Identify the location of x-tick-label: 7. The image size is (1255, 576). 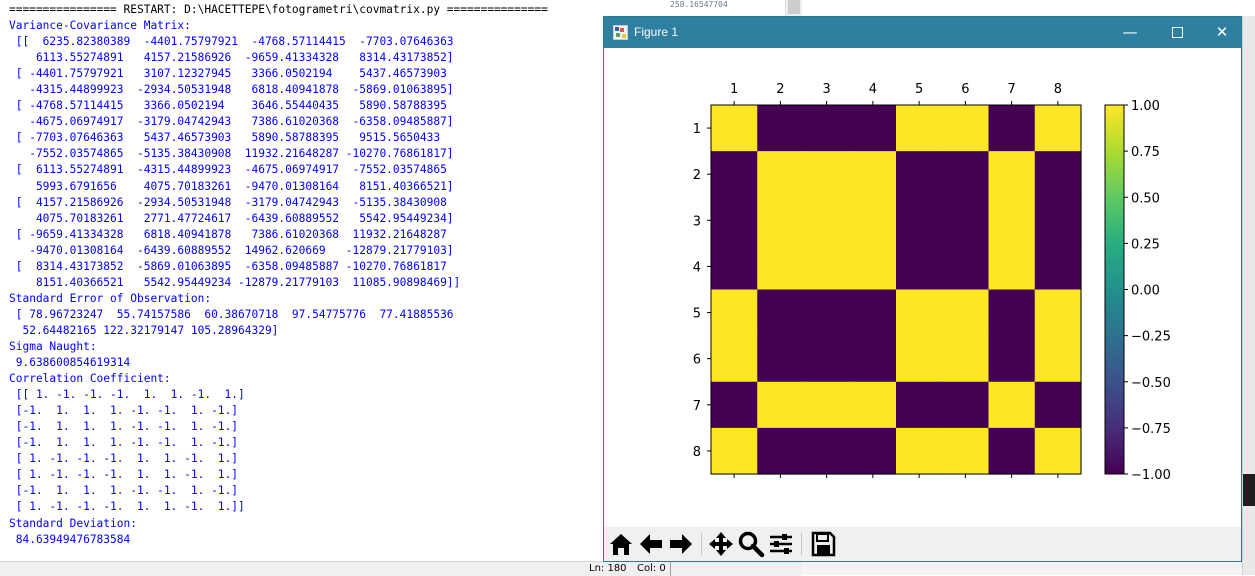
(1011, 89).